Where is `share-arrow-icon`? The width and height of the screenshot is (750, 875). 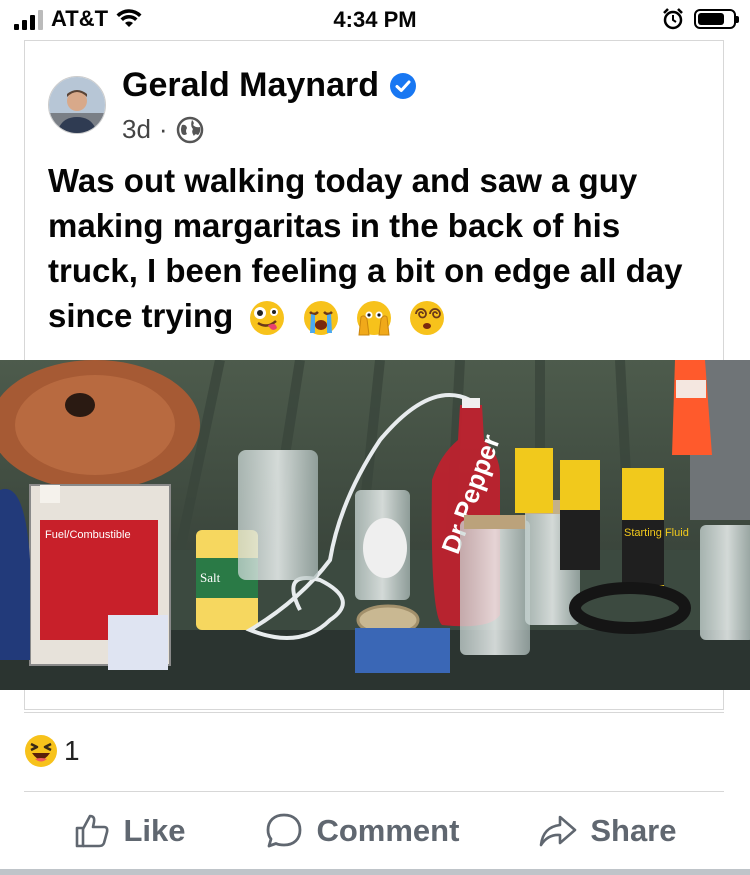
share-arrow-icon is located at coordinates (558, 831).